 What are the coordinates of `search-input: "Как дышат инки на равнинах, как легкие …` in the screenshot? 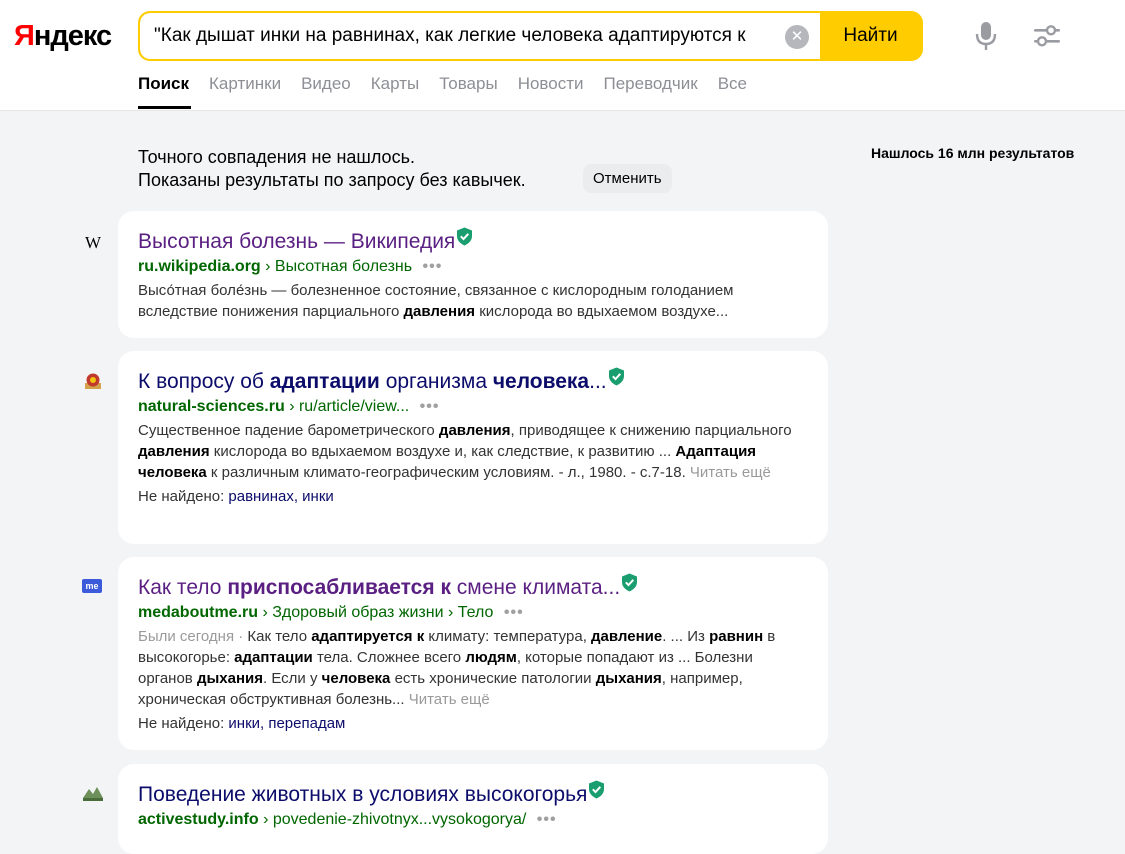 It's located at (480, 36).